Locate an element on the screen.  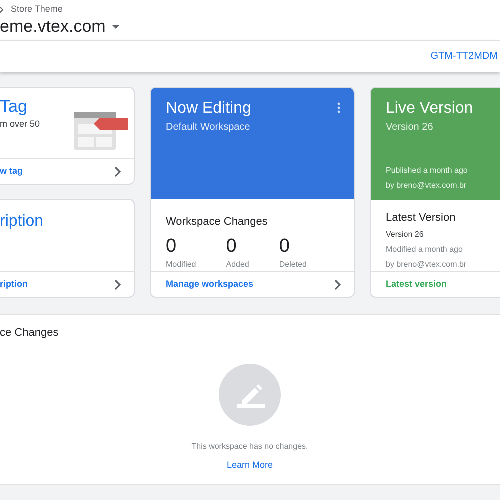
version-text: Version 26 is located at coordinates (405, 235).